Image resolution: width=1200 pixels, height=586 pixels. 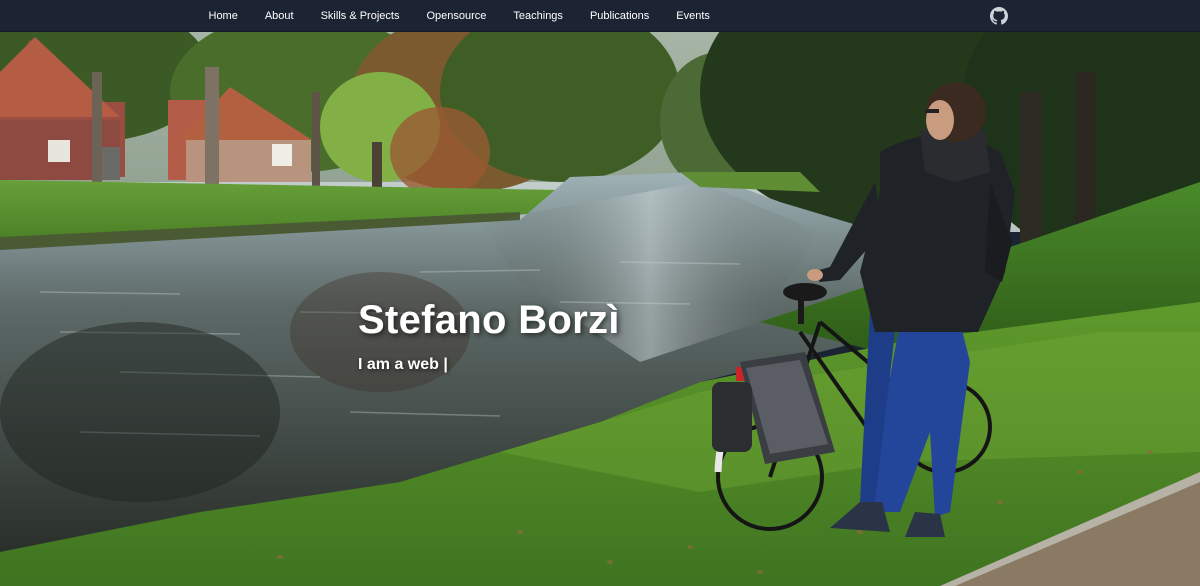 What do you see at coordinates (456, 16) in the screenshot?
I see `nav-item-opensource: Opensource` at bounding box center [456, 16].